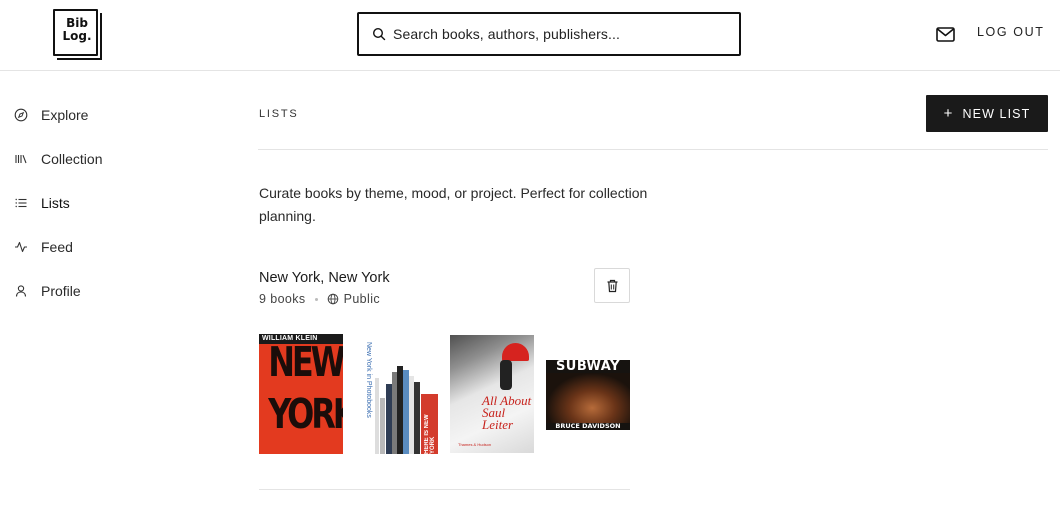 This screenshot has width=1060, height=529. What do you see at coordinates (588, 367) in the screenshot?
I see `cover-title: SUBWAY` at bounding box center [588, 367].